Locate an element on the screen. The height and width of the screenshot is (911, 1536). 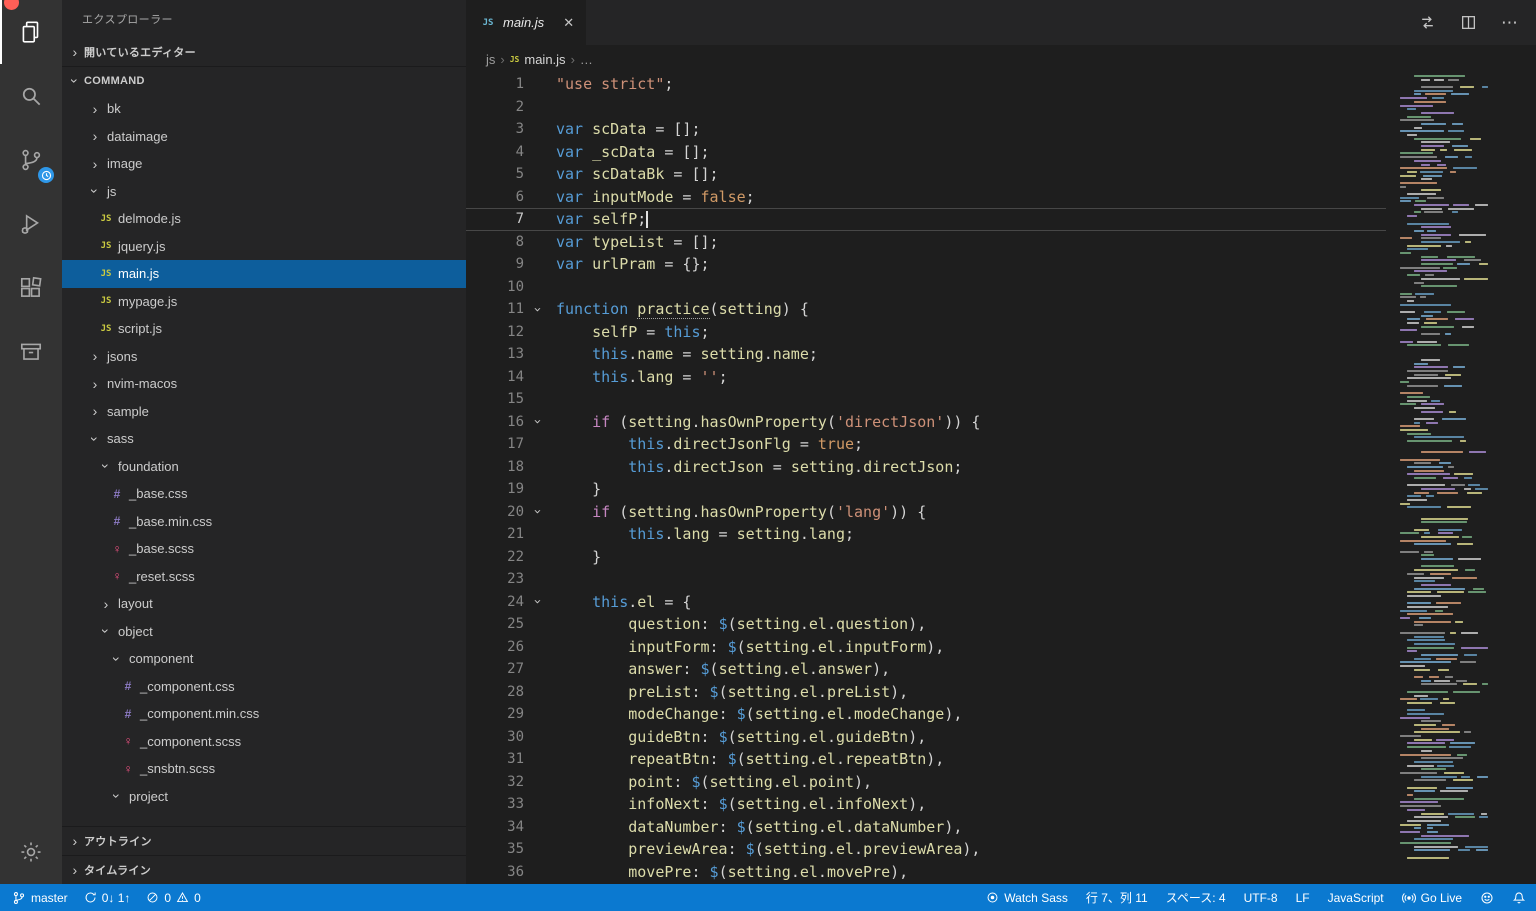
tree-item-object: › object is located at coordinates (264, 632).